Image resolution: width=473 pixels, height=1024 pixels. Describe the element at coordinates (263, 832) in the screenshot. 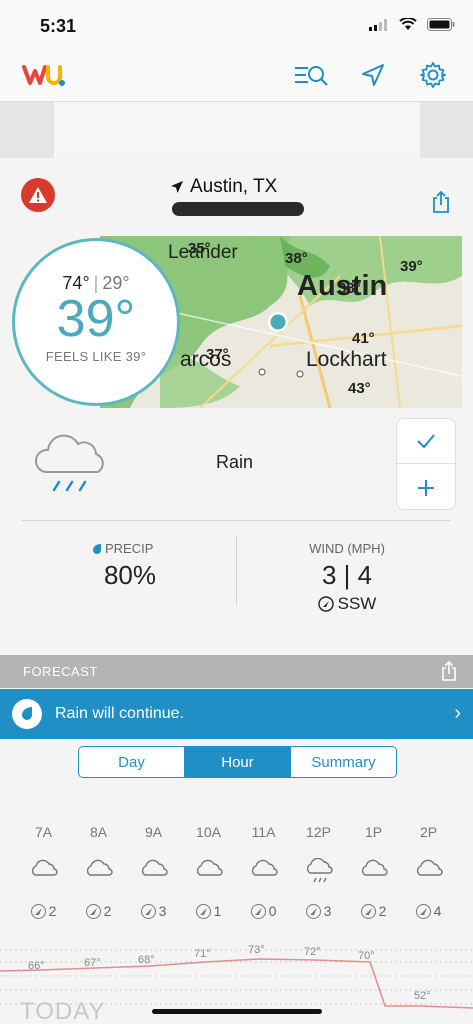

I see `hour-time: 11A` at that location.